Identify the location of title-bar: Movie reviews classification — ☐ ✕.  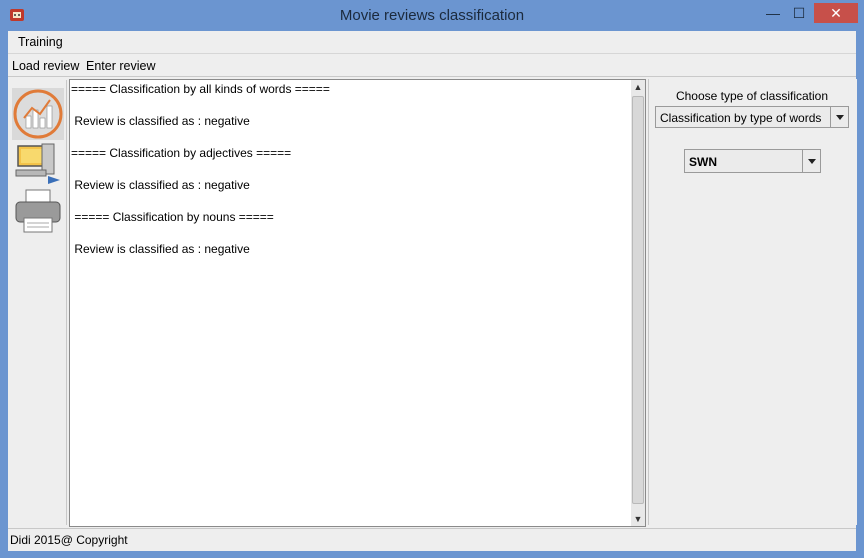
(432, 15).